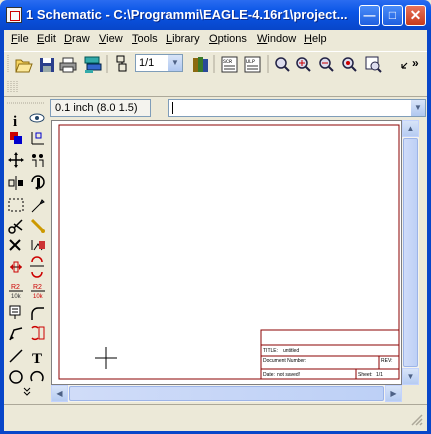 The image size is (431, 434). What do you see at coordinates (38, 245) in the screenshot?
I see `add-icon` at bounding box center [38, 245].